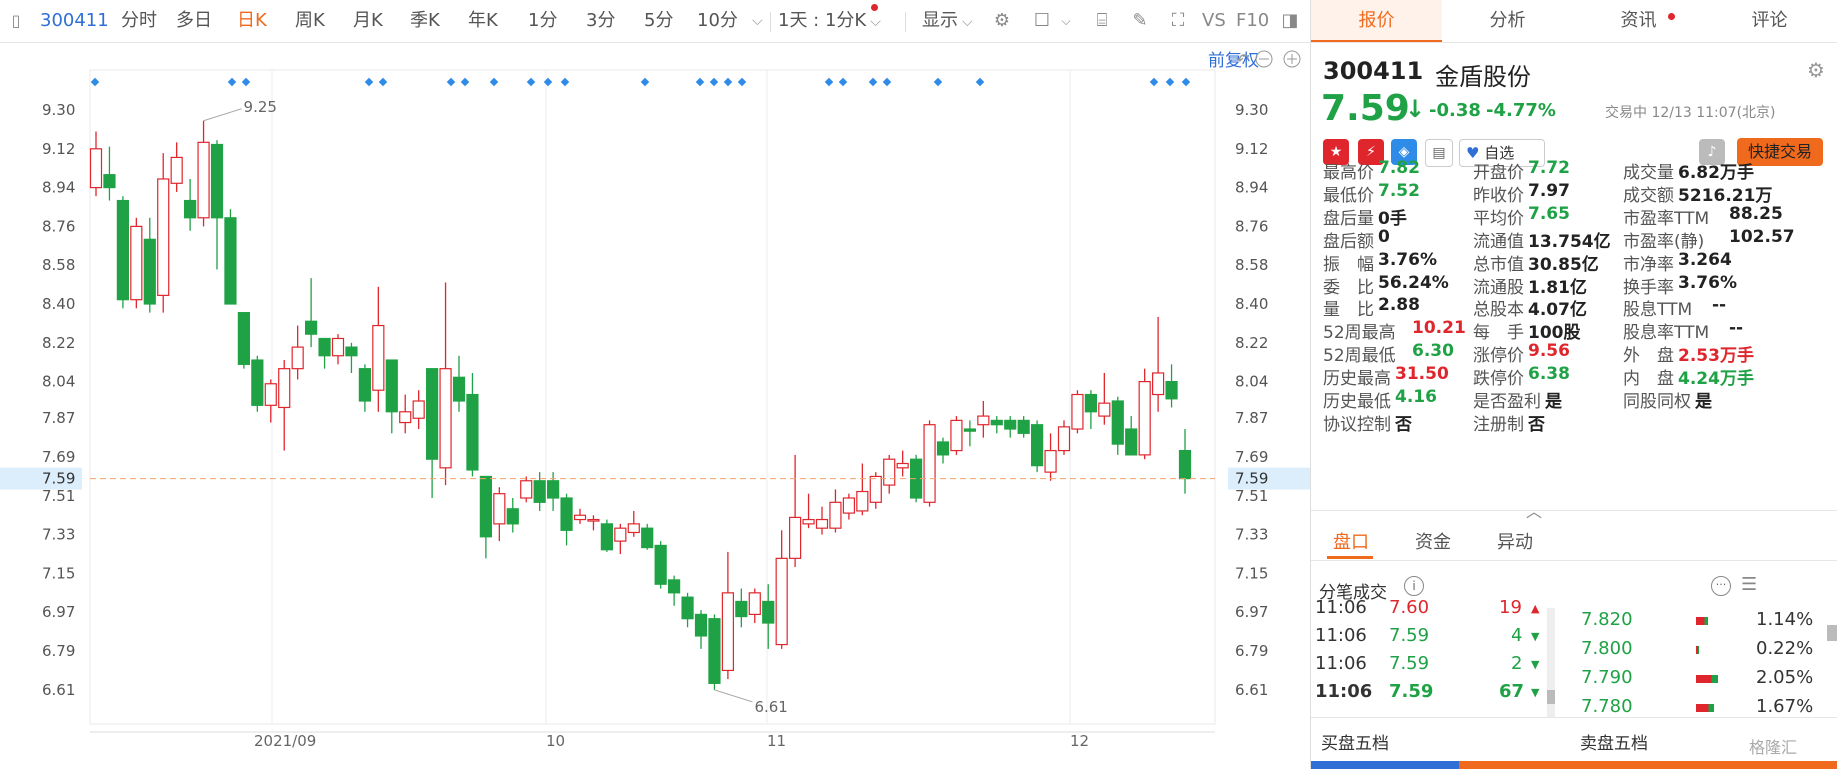 The image size is (1837, 769). Describe the element at coordinates (1355, 741) in the screenshot. I see `buy-five-levels-label: 买盘五档` at that location.